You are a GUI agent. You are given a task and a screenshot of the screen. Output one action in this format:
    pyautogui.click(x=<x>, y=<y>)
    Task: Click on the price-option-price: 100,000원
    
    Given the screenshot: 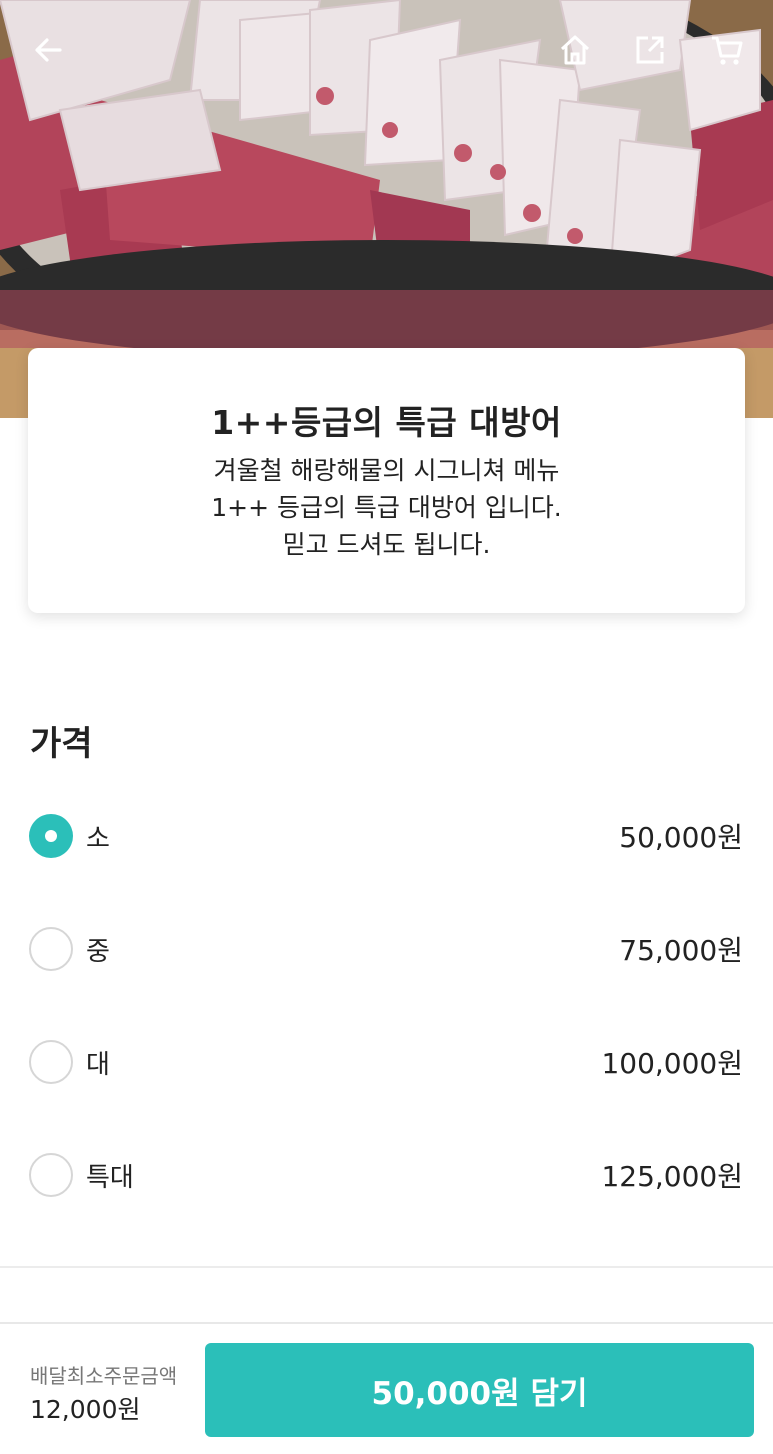 What is the action you would take?
    pyautogui.click(x=672, y=1063)
    